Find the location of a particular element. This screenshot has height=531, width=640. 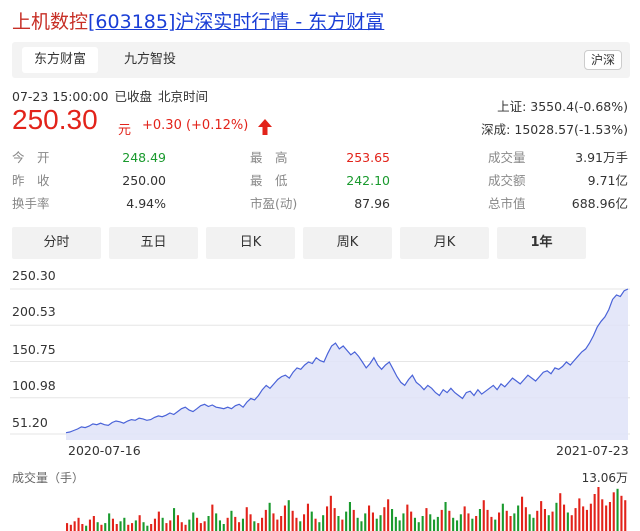

index-shenzhen: 深成: 15028.57(-1.53%) is located at coordinates (554, 128).